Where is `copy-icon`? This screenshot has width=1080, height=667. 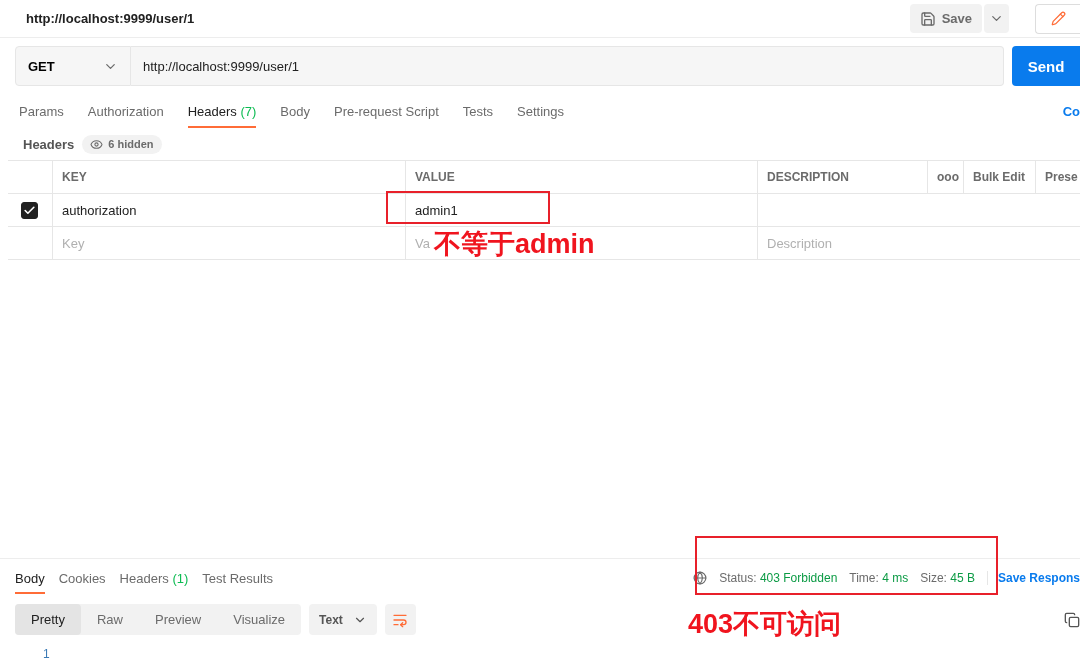 copy-icon is located at coordinates (1072, 619).